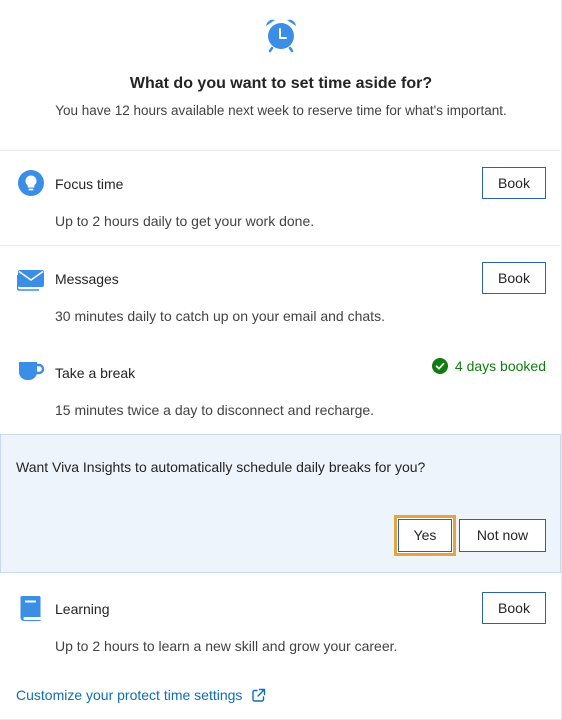 The image size is (562, 720). Describe the element at coordinates (259, 695) in the screenshot. I see `external-link-icon` at that location.